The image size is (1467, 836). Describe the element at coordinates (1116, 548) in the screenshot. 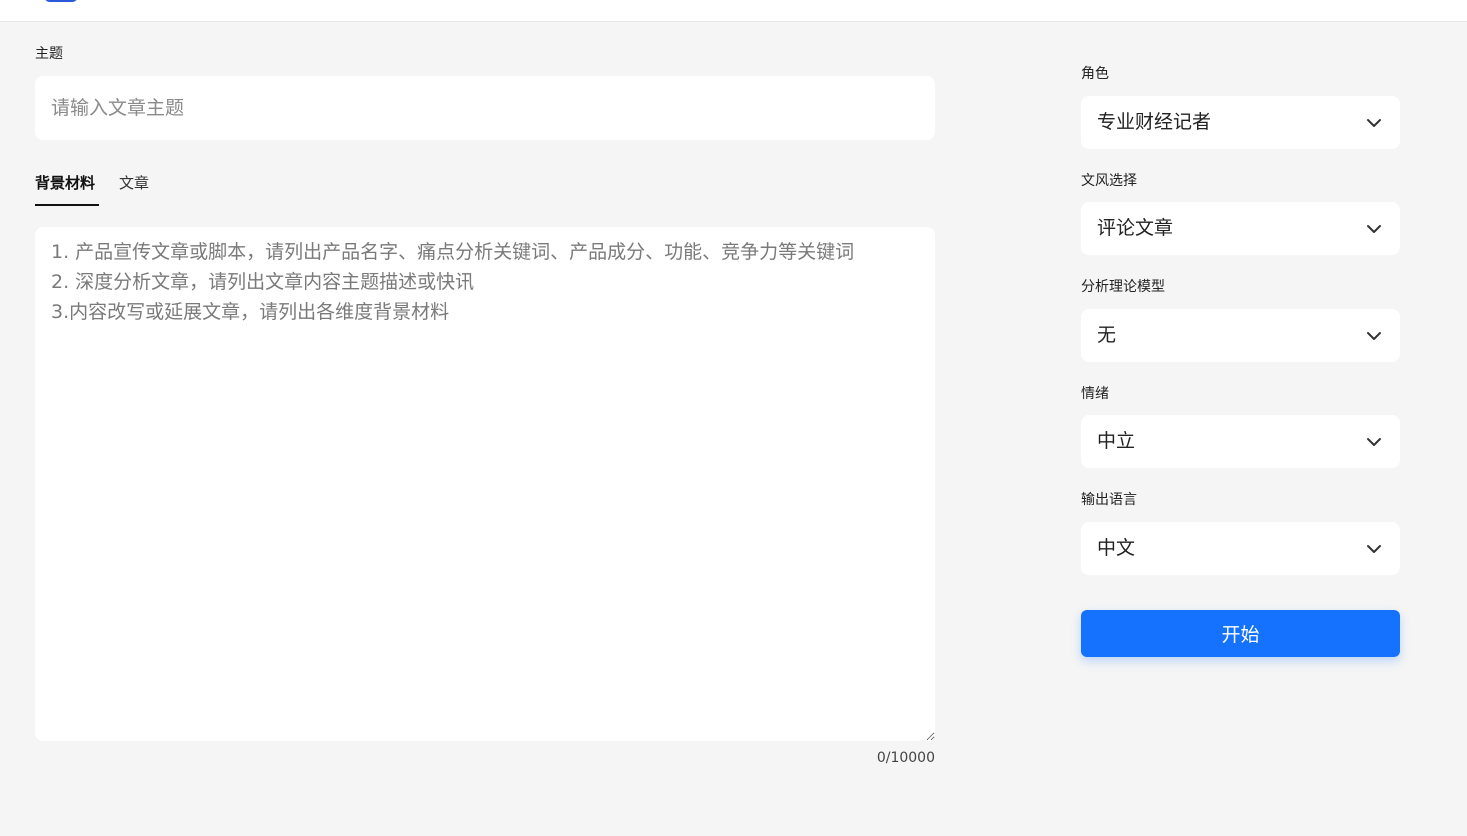

I see `language-select-value: 中文` at that location.